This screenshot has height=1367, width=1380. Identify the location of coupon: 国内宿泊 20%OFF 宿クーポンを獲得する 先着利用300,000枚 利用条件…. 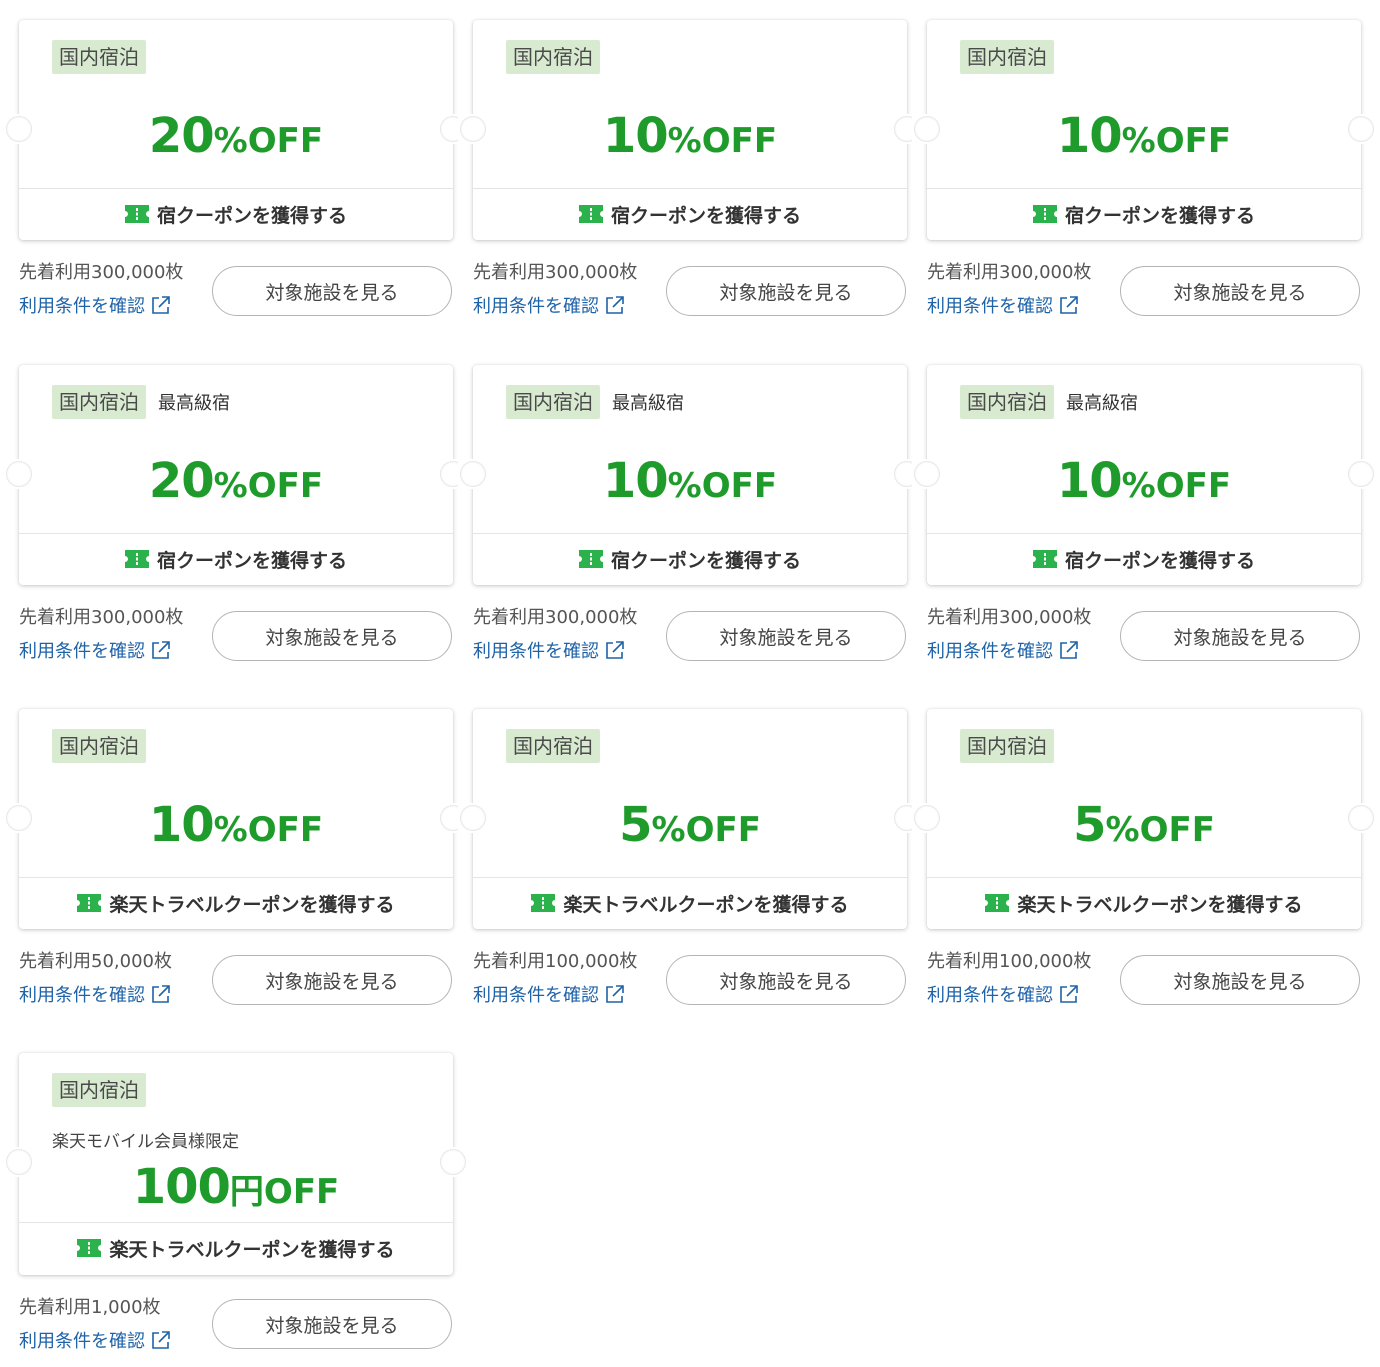
(236, 170).